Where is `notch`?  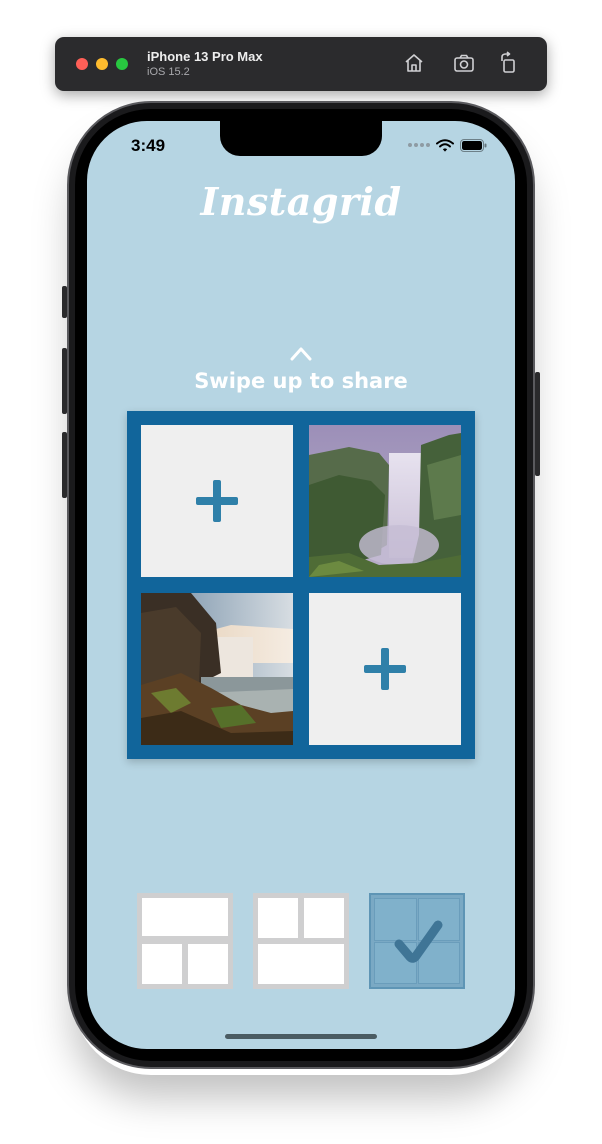
notch is located at coordinates (301, 138).